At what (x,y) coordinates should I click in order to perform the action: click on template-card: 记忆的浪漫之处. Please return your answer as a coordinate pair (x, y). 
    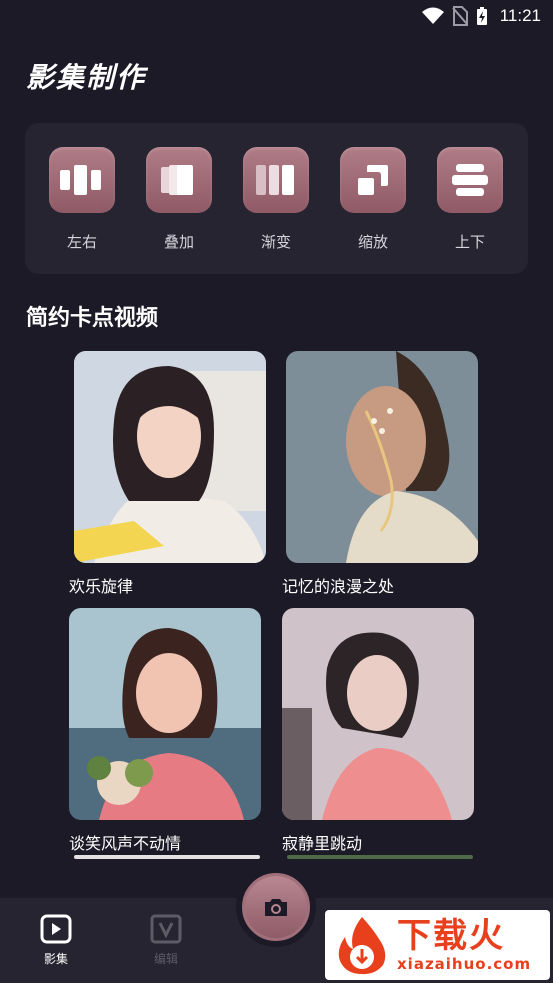
    Looking at the image, I should click on (380, 474).